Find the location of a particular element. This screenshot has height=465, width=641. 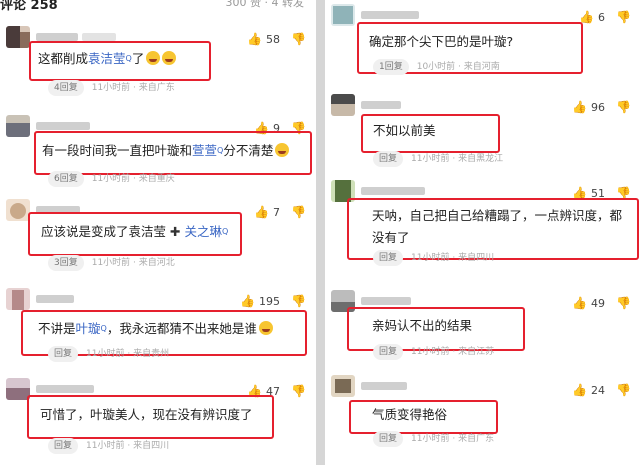

reply-button: 3回复 is located at coordinates (66, 263).